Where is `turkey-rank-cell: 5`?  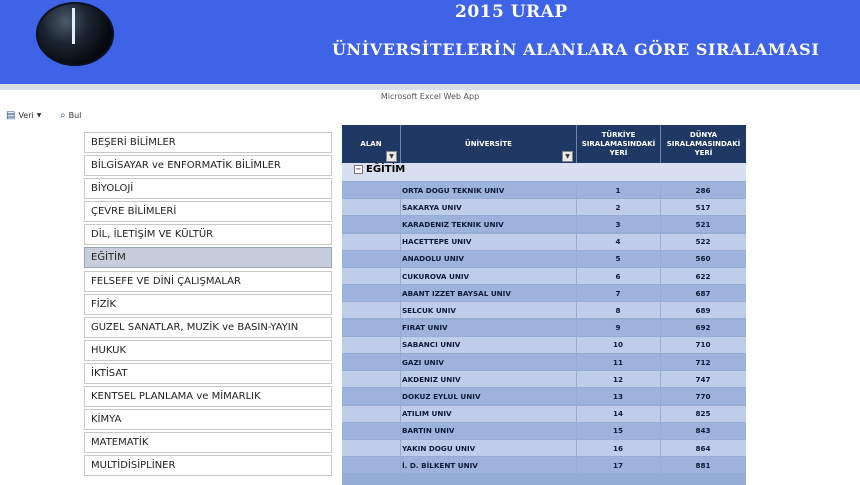 turkey-rank-cell: 5 is located at coordinates (618, 259).